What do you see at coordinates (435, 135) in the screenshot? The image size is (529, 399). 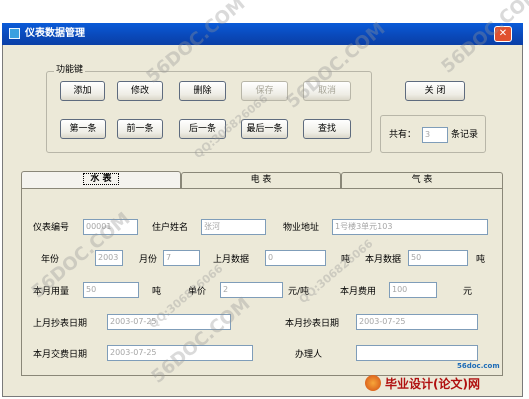 I see `record-count-field: 3` at bounding box center [435, 135].